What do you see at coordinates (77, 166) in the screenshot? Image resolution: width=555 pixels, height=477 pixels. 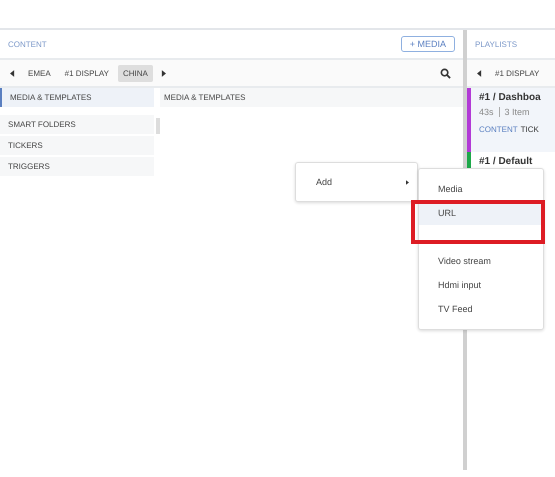 I see `sidebar-item: TRIGGERS` at bounding box center [77, 166].